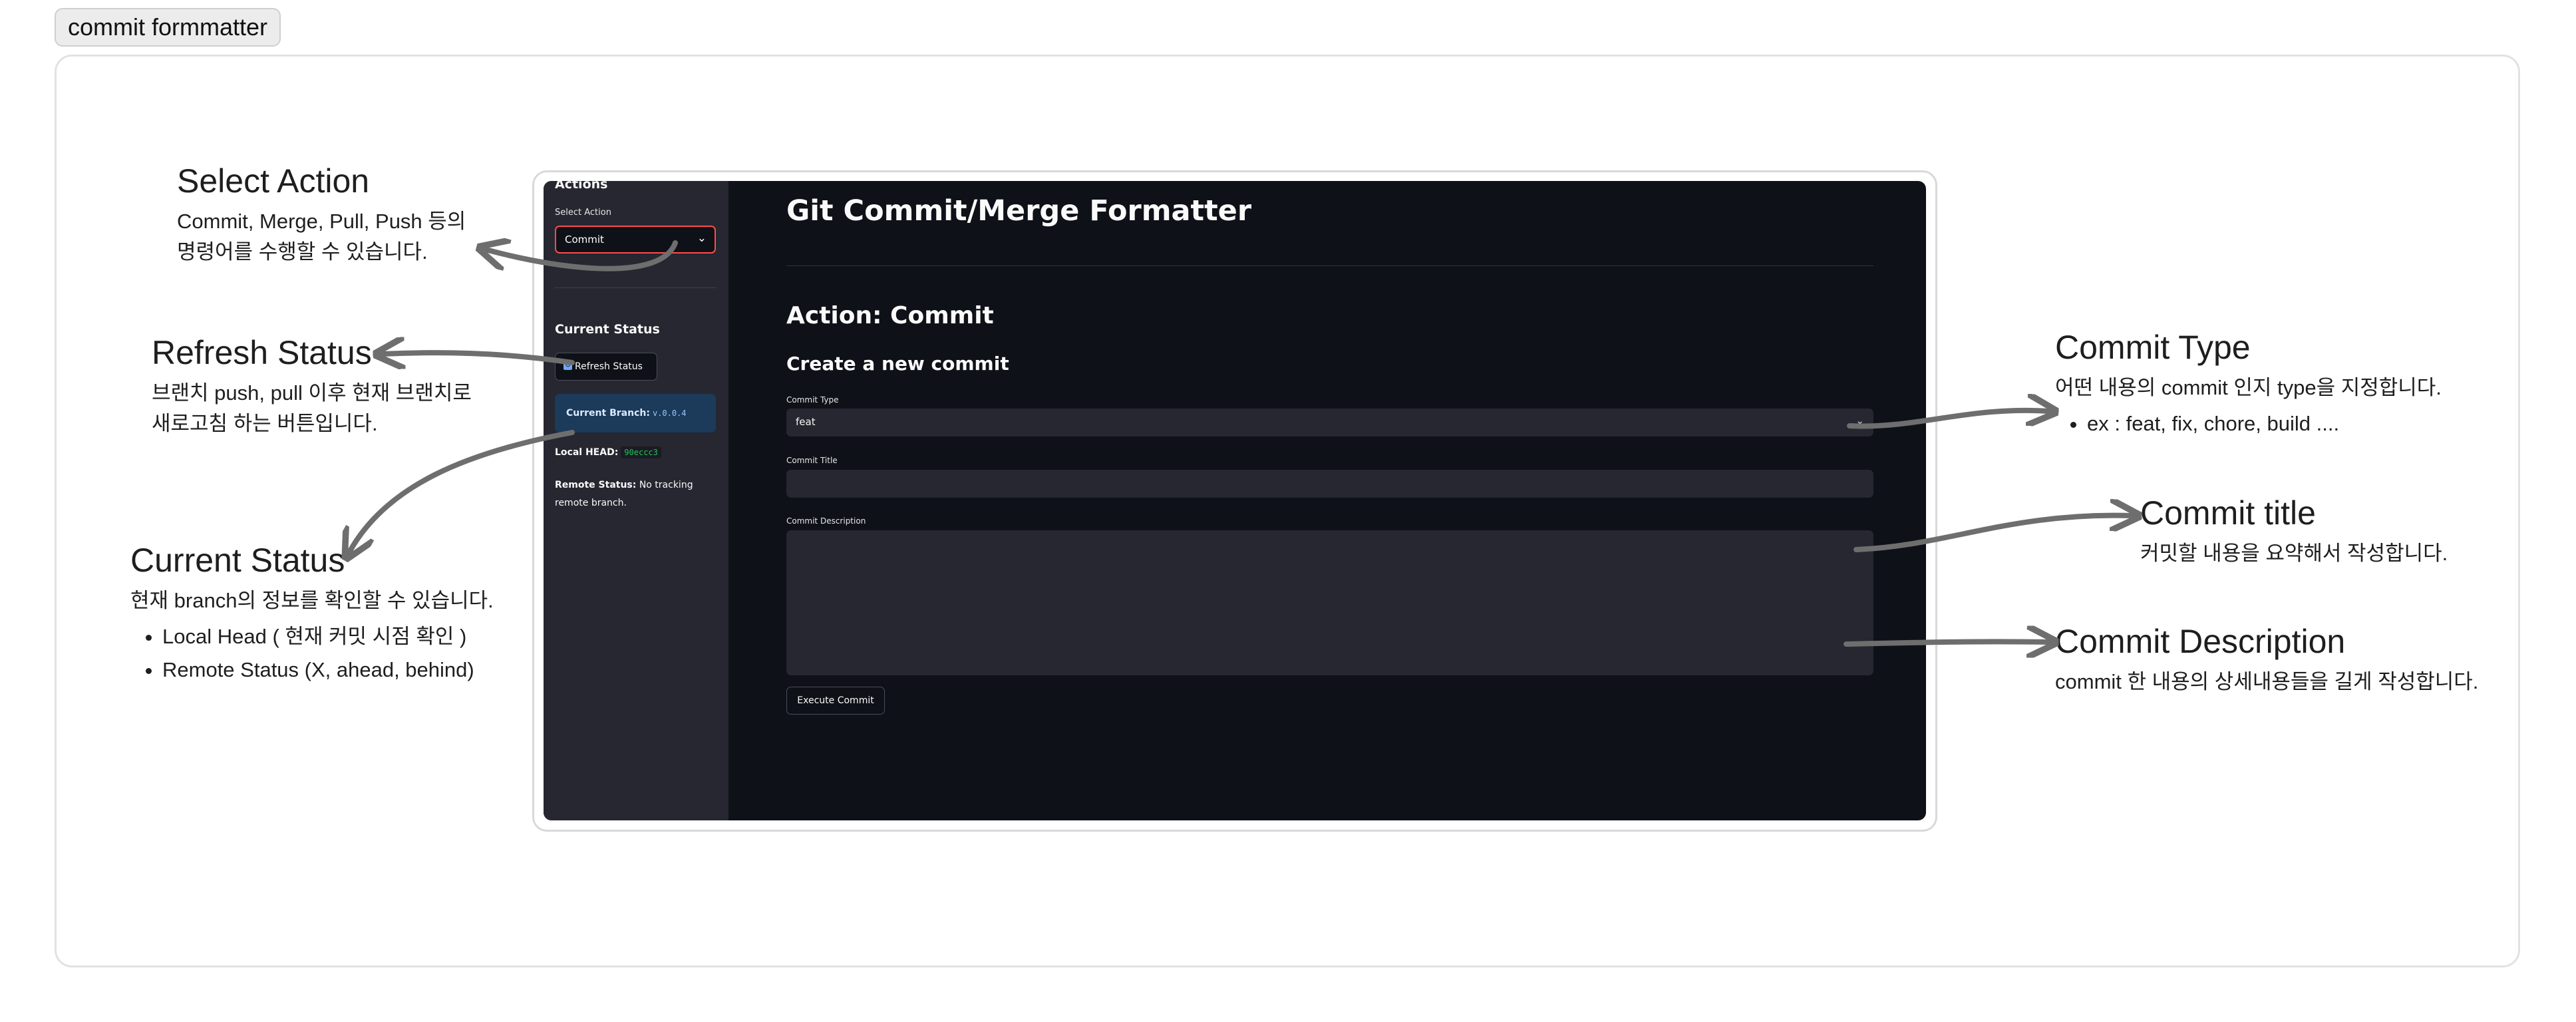 This screenshot has height=1022, width=2576. Describe the element at coordinates (1946, 642) in the screenshot. I see `arrow-commit-description` at that location.